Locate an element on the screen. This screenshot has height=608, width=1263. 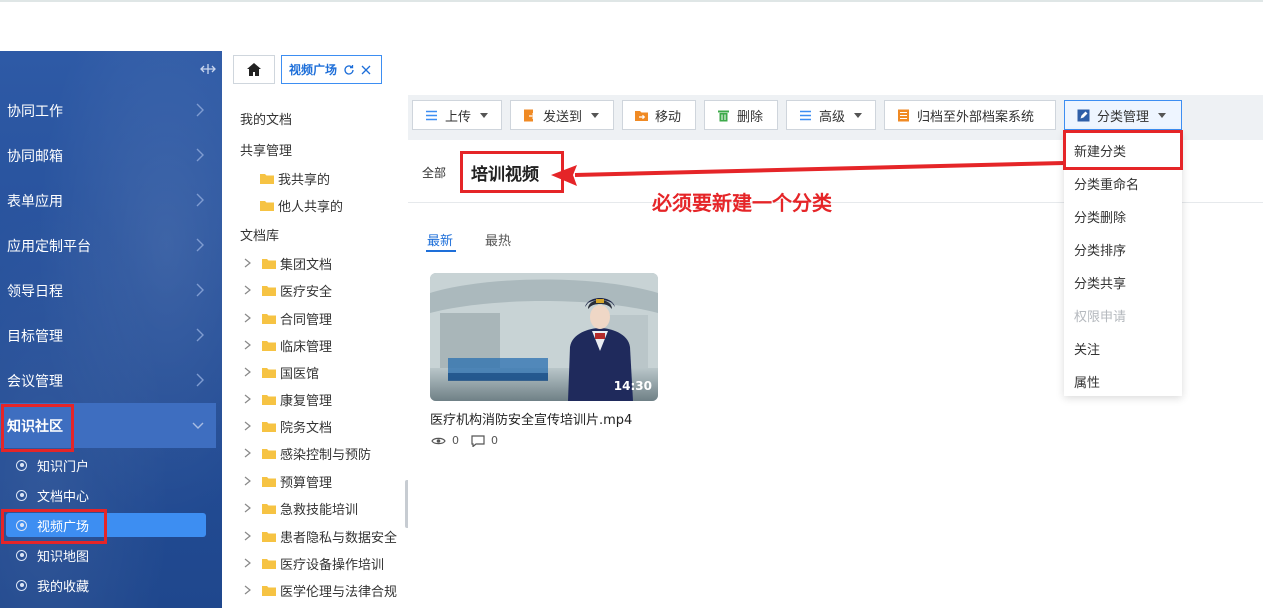
submenu-item-knowledge-portal: 知识门户 is located at coordinates (108, 465).